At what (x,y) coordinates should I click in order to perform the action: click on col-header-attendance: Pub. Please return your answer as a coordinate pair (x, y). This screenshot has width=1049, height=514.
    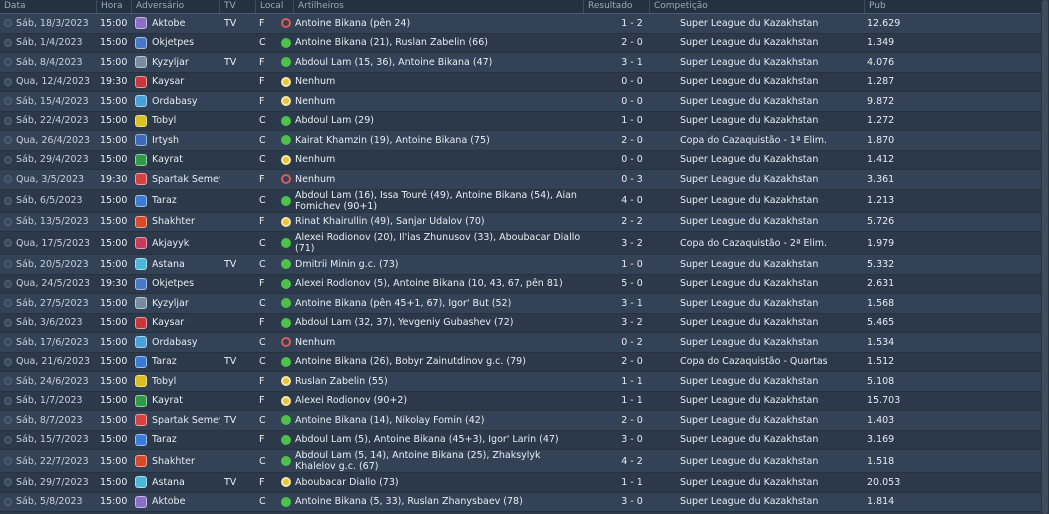
    Looking at the image, I should click on (953, 6).